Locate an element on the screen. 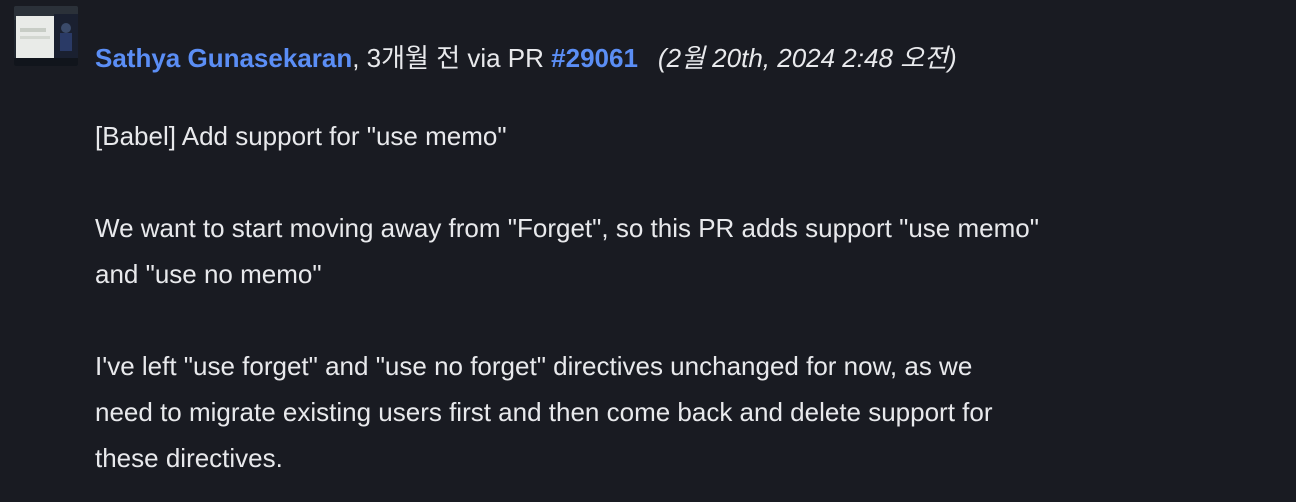  avatar-photo is located at coordinates (46, 36).